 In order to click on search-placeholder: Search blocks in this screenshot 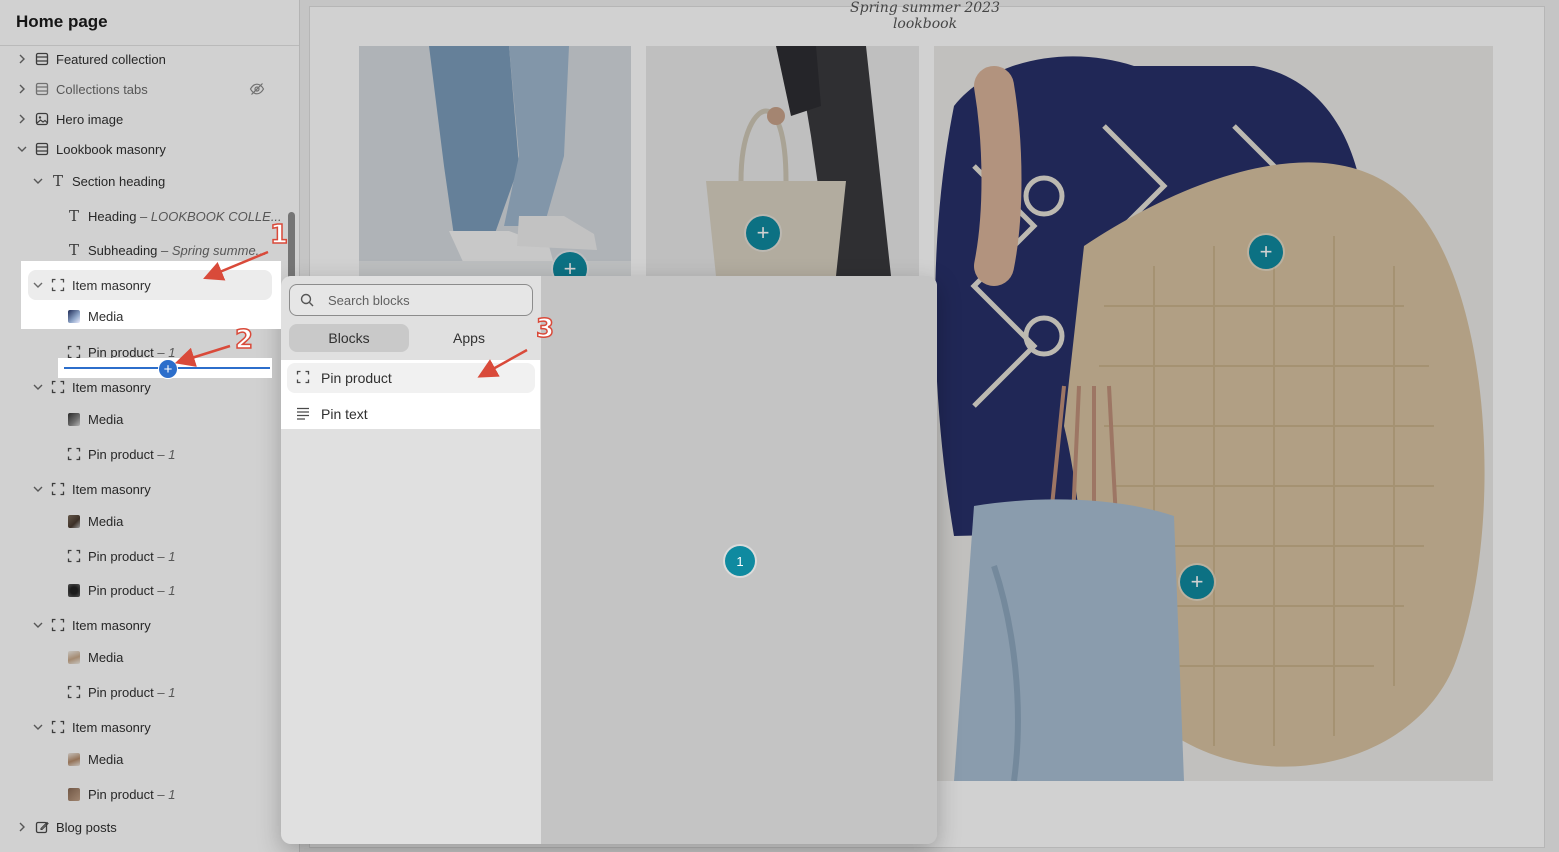, I will do `click(369, 300)`.